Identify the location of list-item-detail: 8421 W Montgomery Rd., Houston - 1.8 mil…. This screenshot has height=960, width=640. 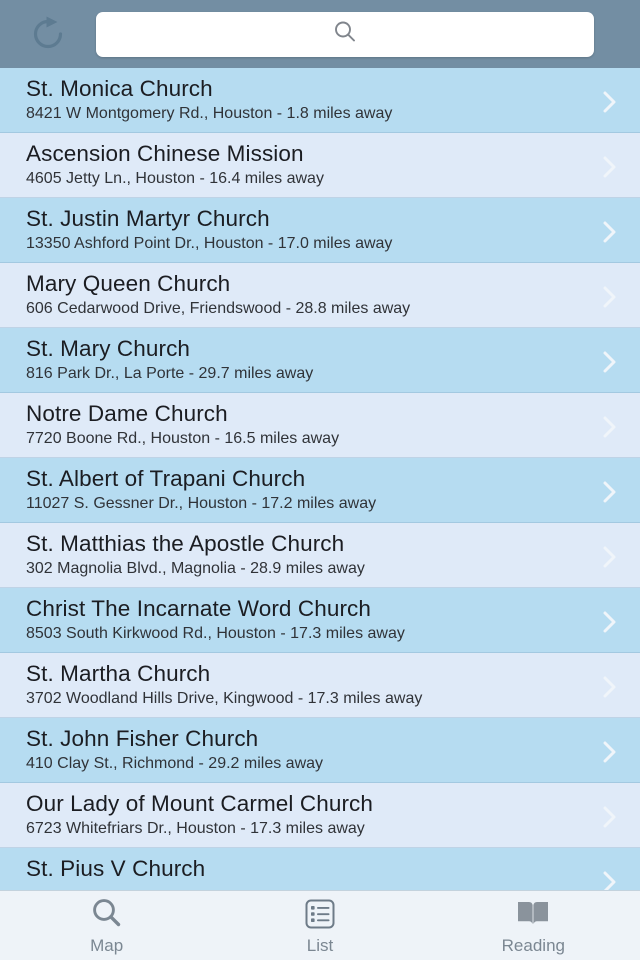
(209, 113).